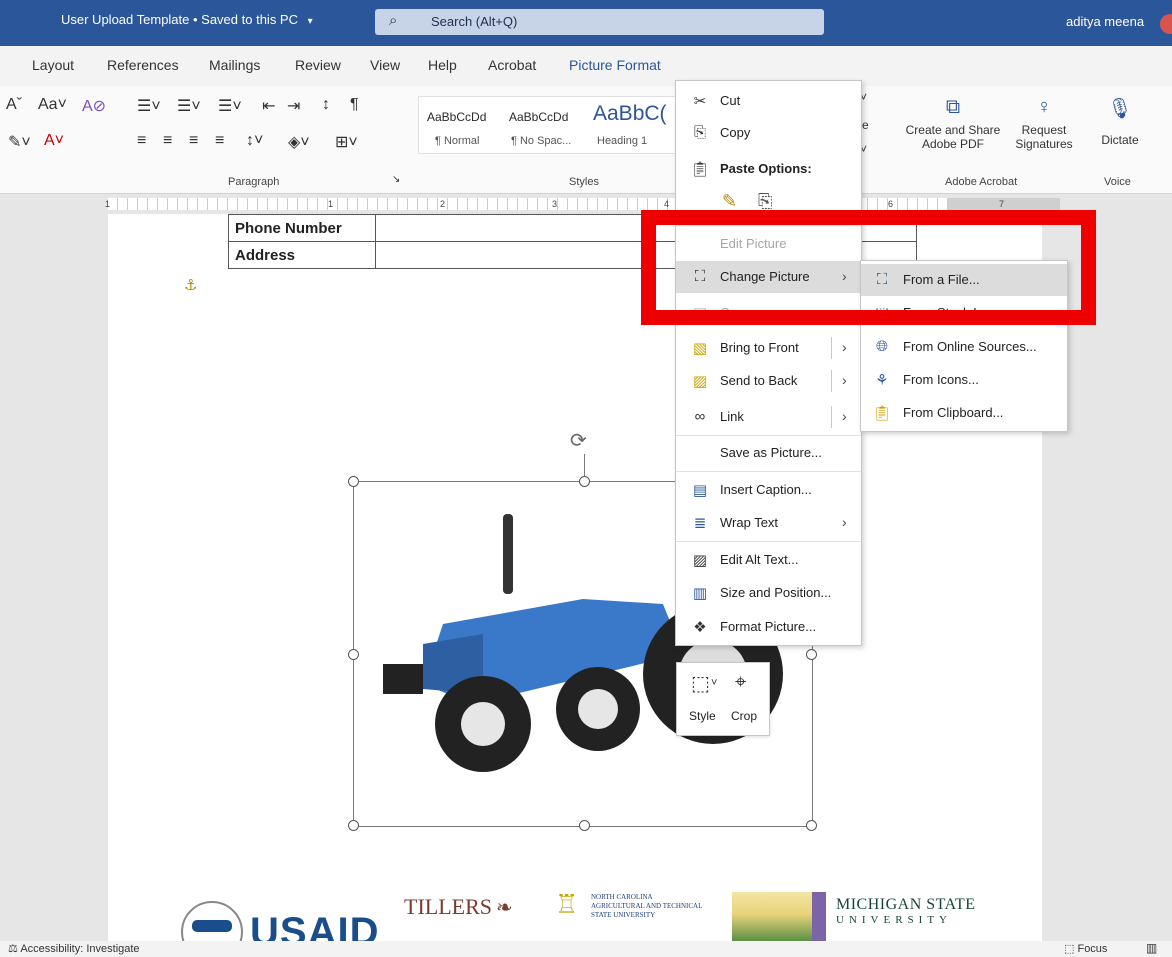 This screenshot has height=957, width=1172. I want to click on style-heading1-name: Heading 1, so click(622, 141).